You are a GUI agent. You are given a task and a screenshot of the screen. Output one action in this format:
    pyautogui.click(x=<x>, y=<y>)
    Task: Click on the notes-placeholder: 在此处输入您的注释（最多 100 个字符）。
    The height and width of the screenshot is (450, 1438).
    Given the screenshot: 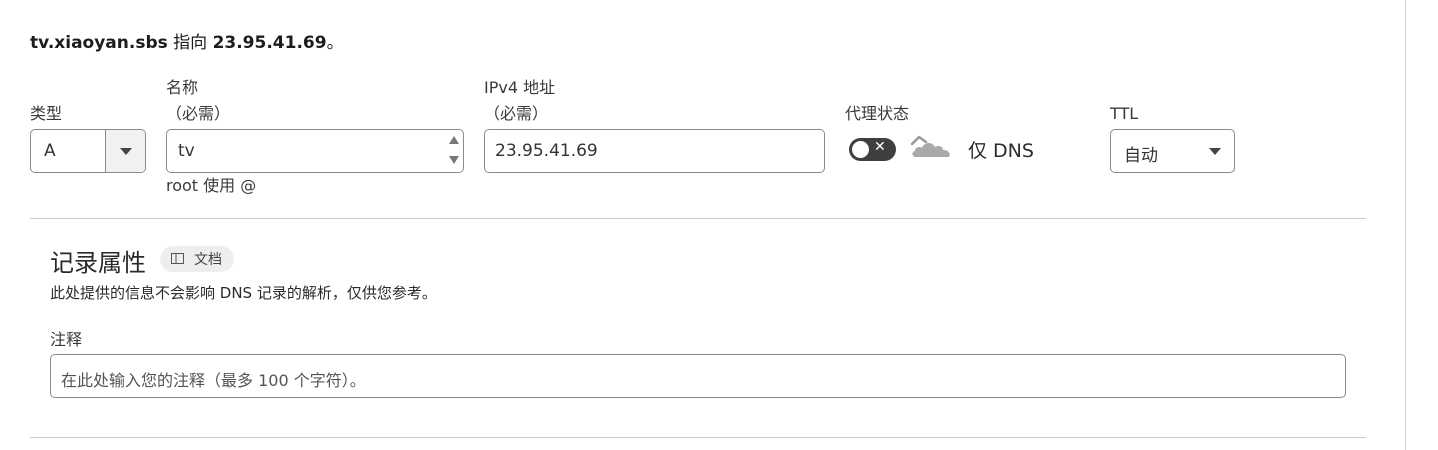 What is the action you would take?
    pyautogui.click(x=213, y=380)
    